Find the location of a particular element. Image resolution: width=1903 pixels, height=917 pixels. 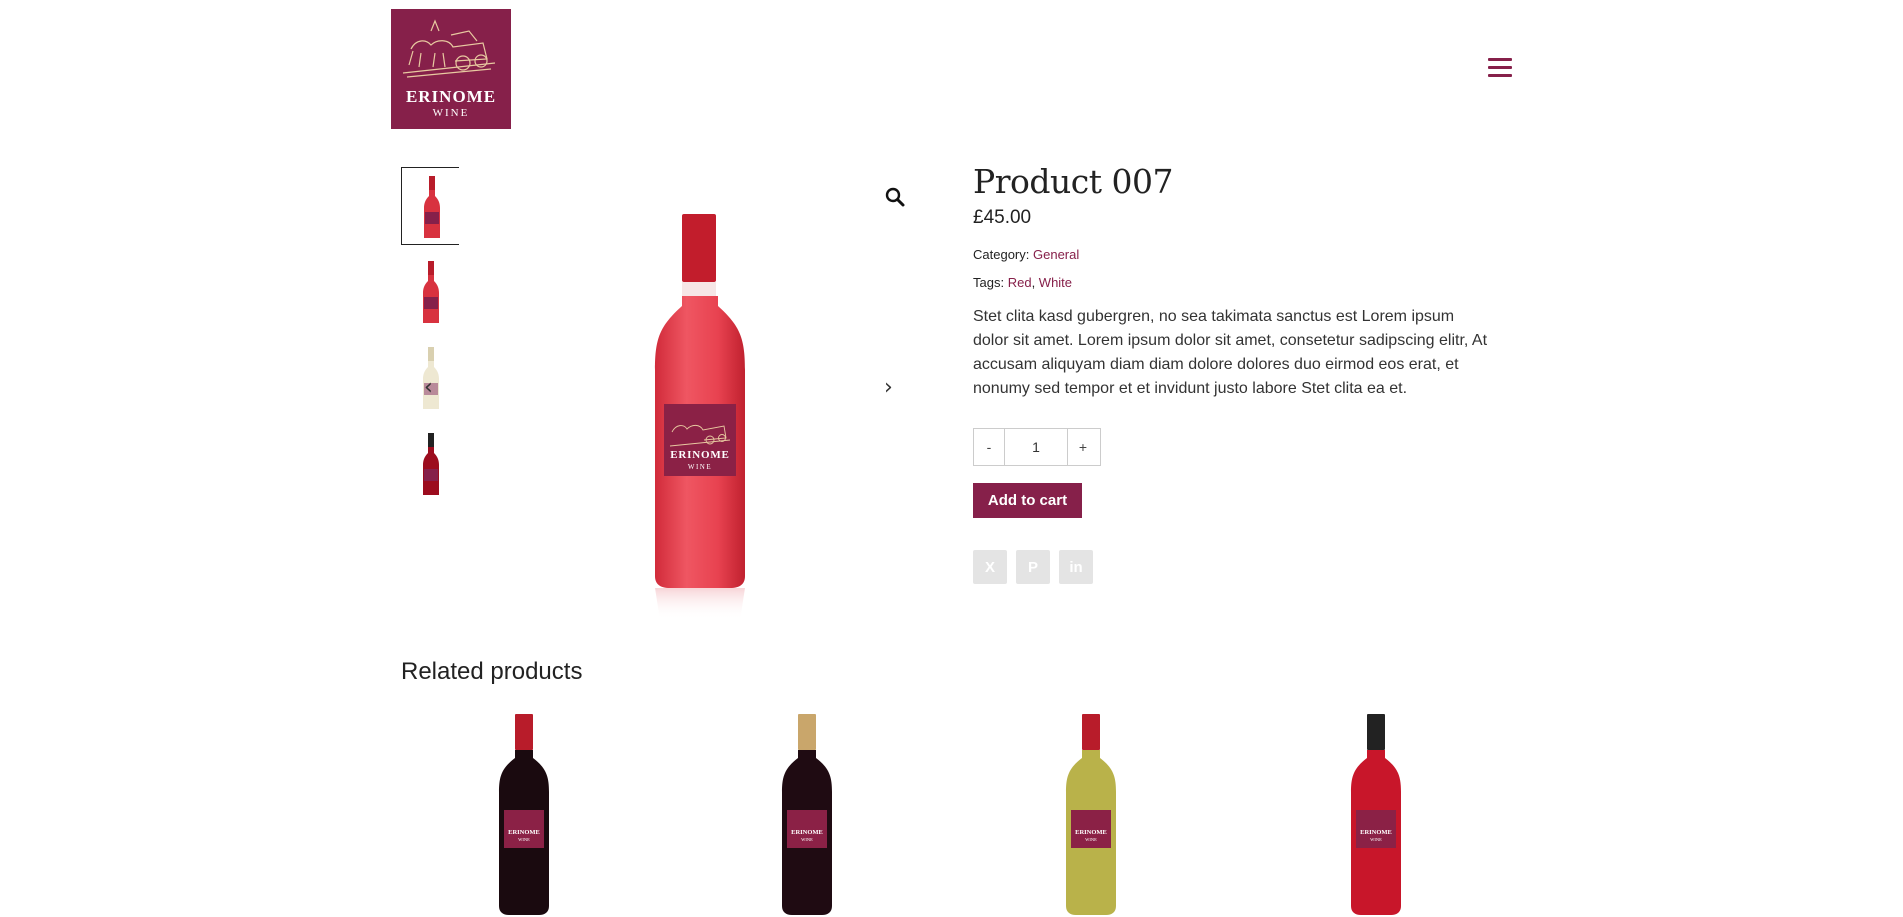

wine-bottle-image: ERINOME WINE is located at coordinates (700, 417).